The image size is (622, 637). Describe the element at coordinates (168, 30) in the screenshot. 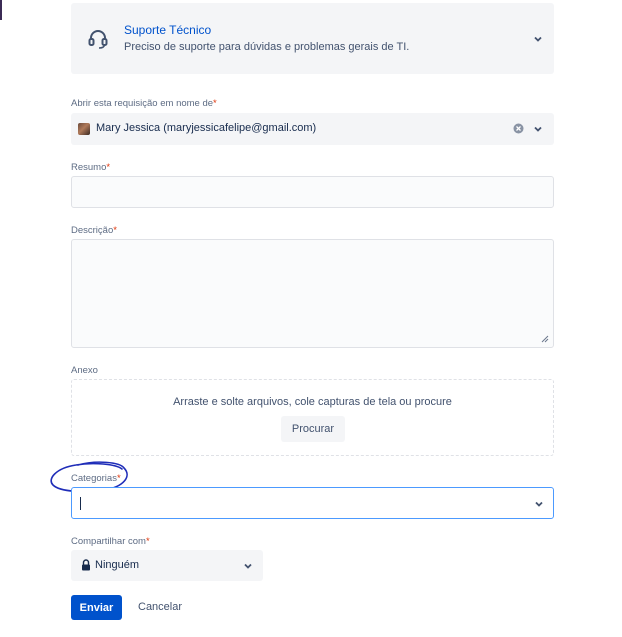

I see `request-type-title: Suporte Técnico` at that location.